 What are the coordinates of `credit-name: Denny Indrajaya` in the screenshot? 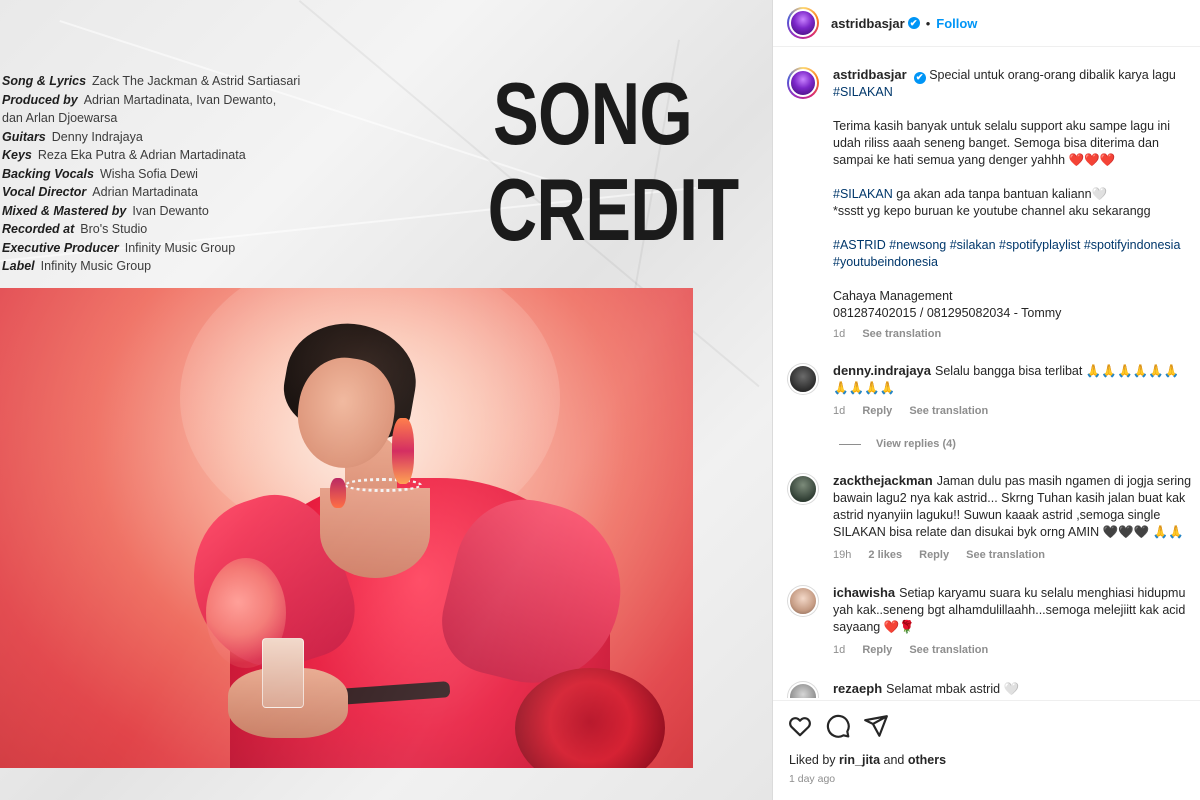 It's located at (97, 136).